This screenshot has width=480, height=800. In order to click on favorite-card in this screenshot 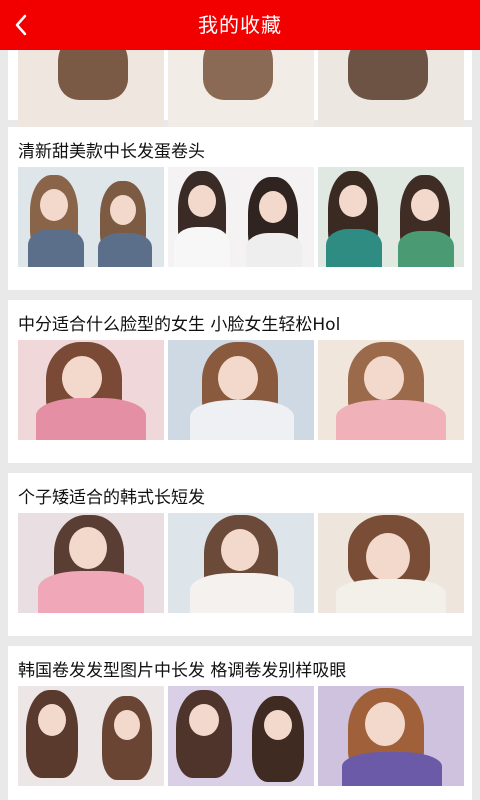, I will do `click(240, 95)`.